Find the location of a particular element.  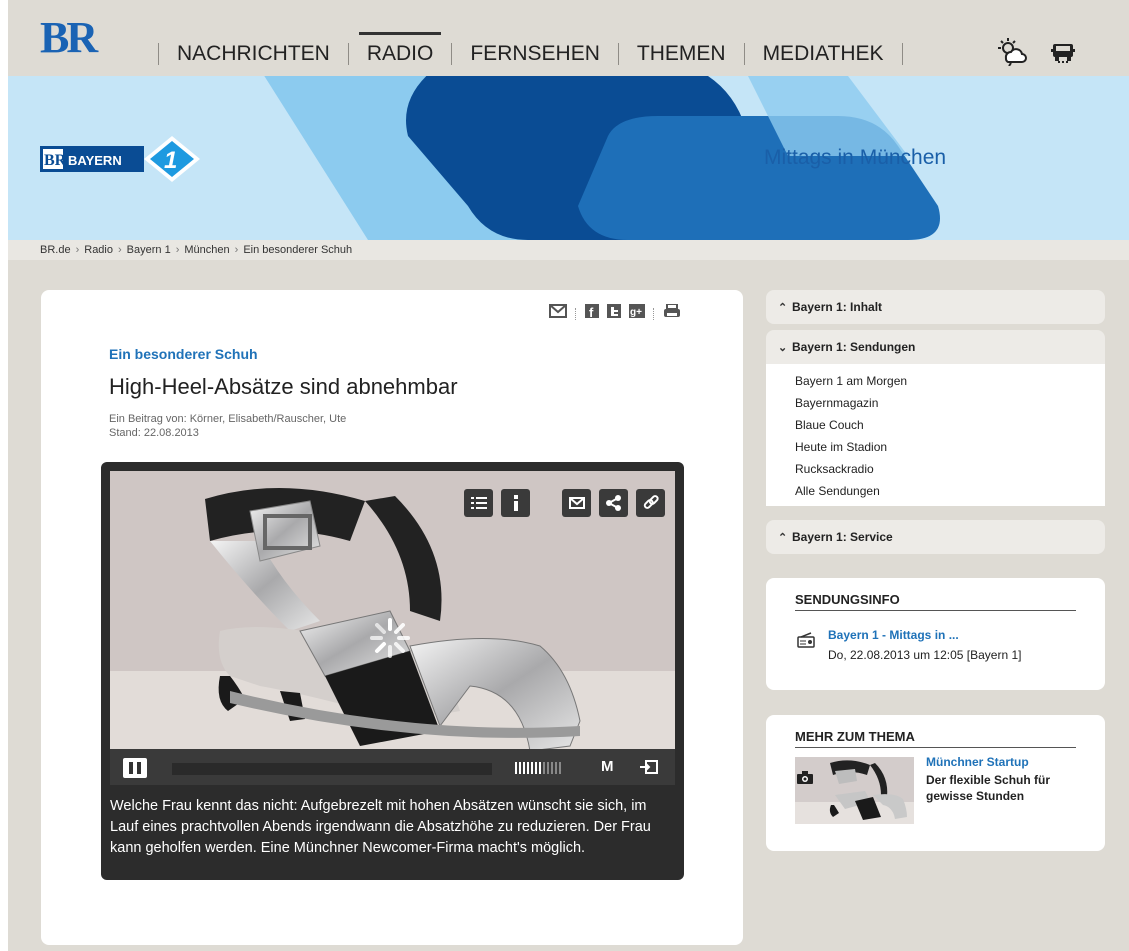

breadcrumb-item: Bayern 1 is located at coordinates (149, 250).